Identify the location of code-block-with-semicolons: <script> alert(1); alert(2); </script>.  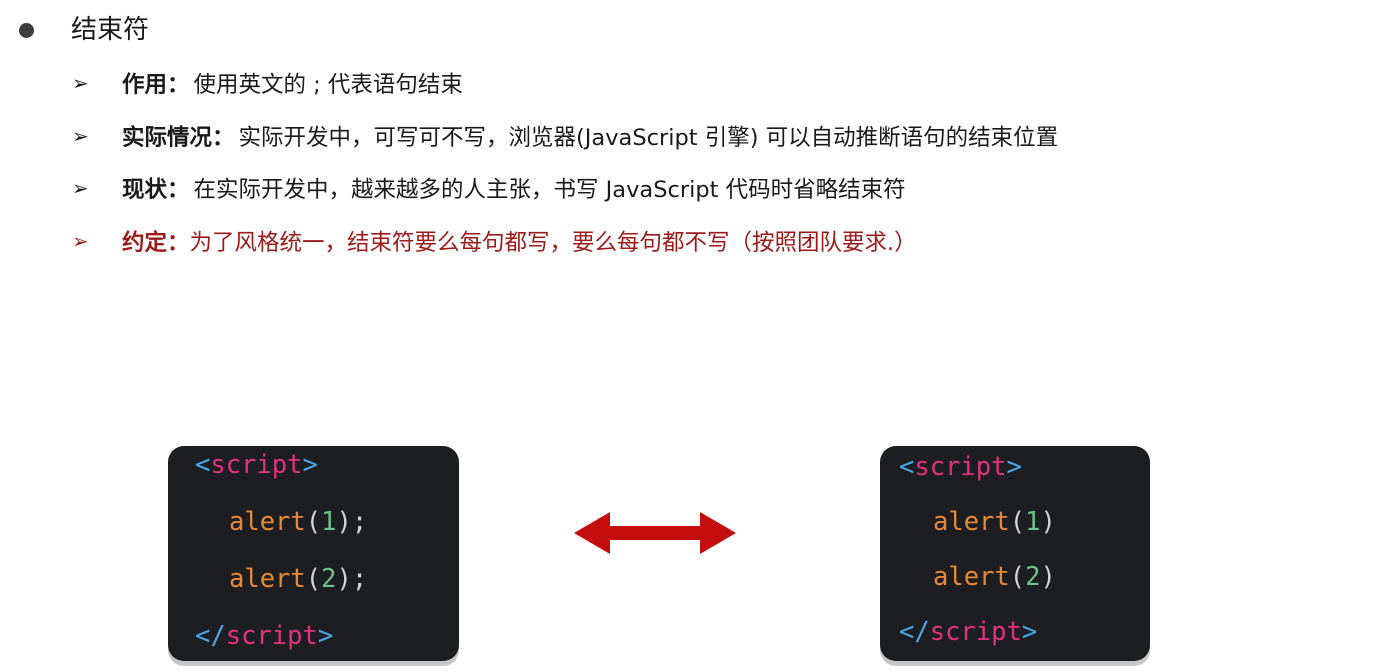
(313, 553).